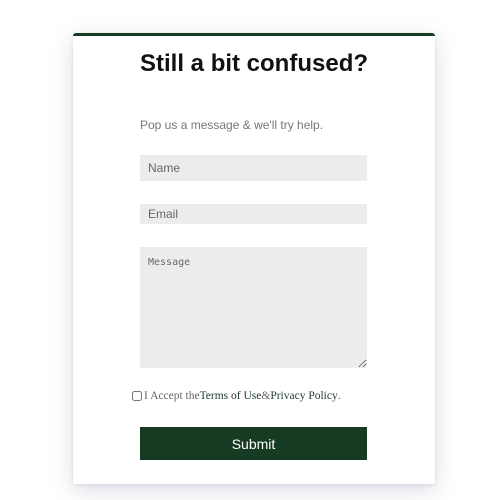 Image resolution: width=500 pixels, height=500 pixels. What do you see at coordinates (253, 443) in the screenshot?
I see `submit-button: Submit` at bounding box center [253, 443].